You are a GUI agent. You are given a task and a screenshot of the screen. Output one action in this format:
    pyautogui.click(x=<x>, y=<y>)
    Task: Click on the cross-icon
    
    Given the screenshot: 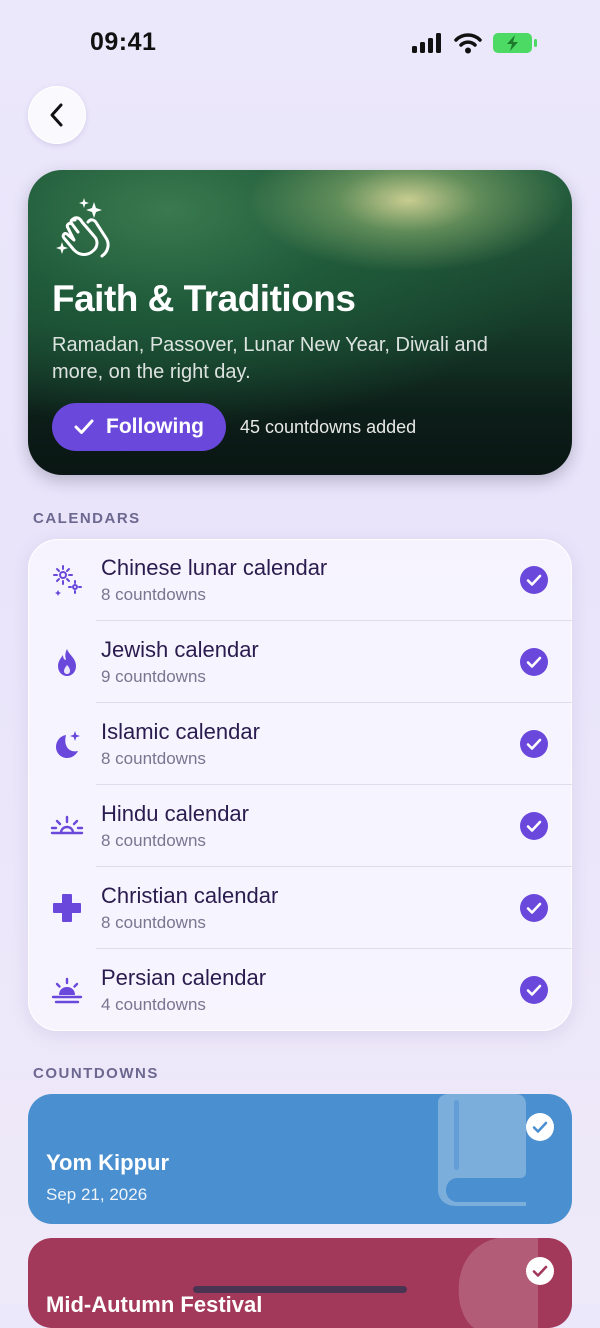 What is the action you would take?
    pyautogui.click(x=67, y=908)
    